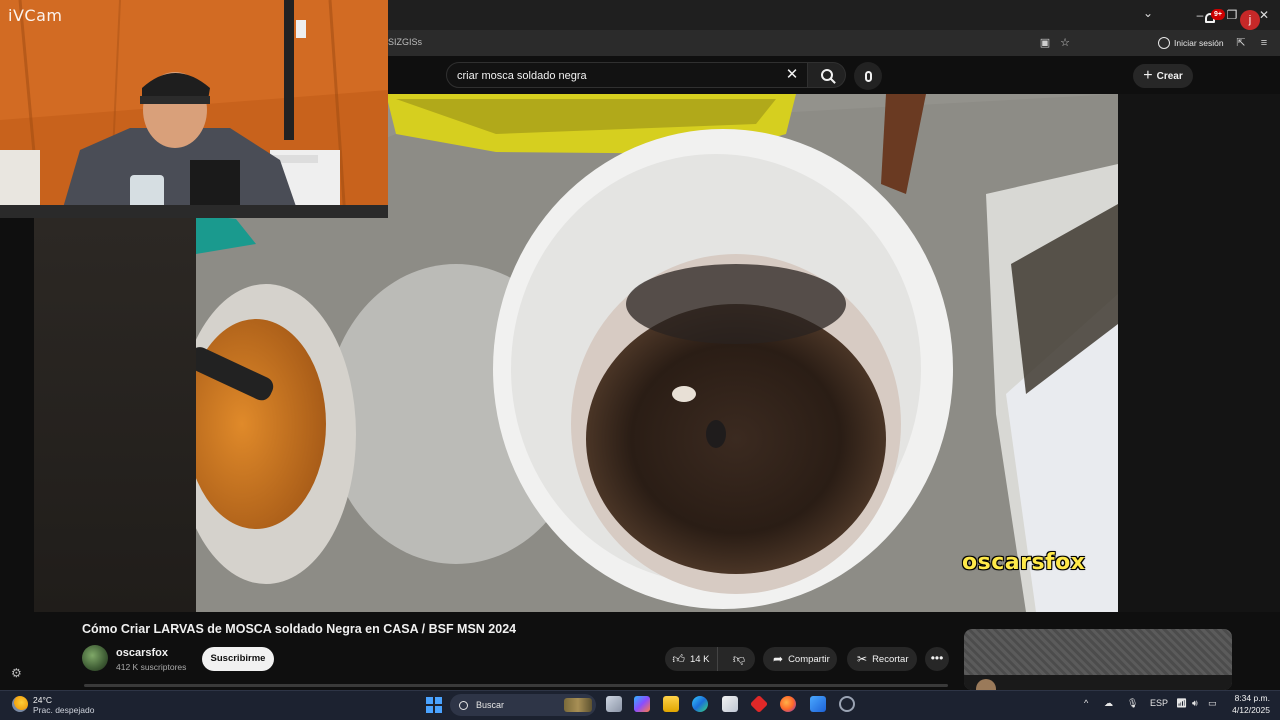 This screenshot has width=1280, height=720. What do you see at coordinates (1159, 703) in the screenshot?
I see `language-indicator: ESP` at bounding box center [1159, 703].